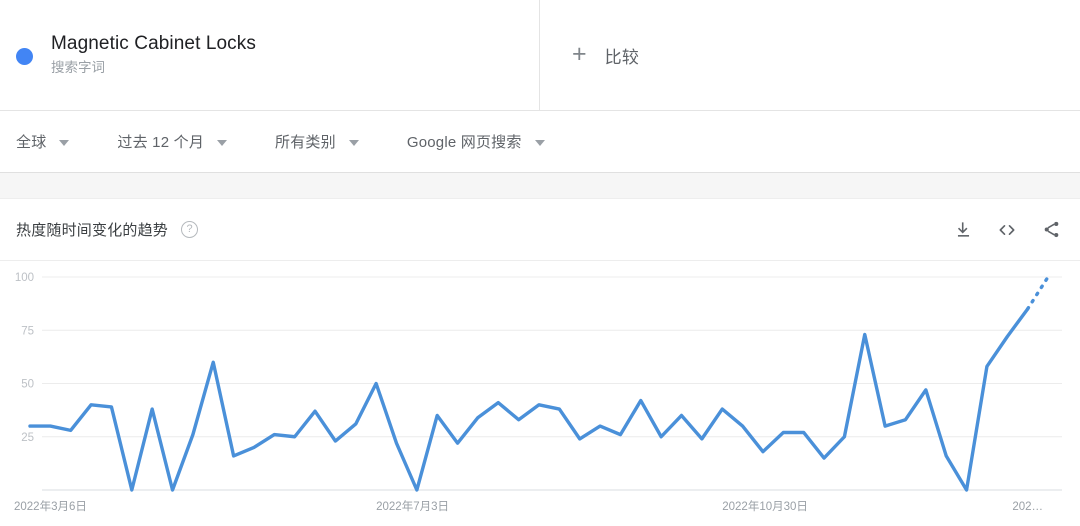 The width and height of the screenshot is (1080, 526). I want to click on search-term-subtitle: 搜索字词, so click(78, 67).